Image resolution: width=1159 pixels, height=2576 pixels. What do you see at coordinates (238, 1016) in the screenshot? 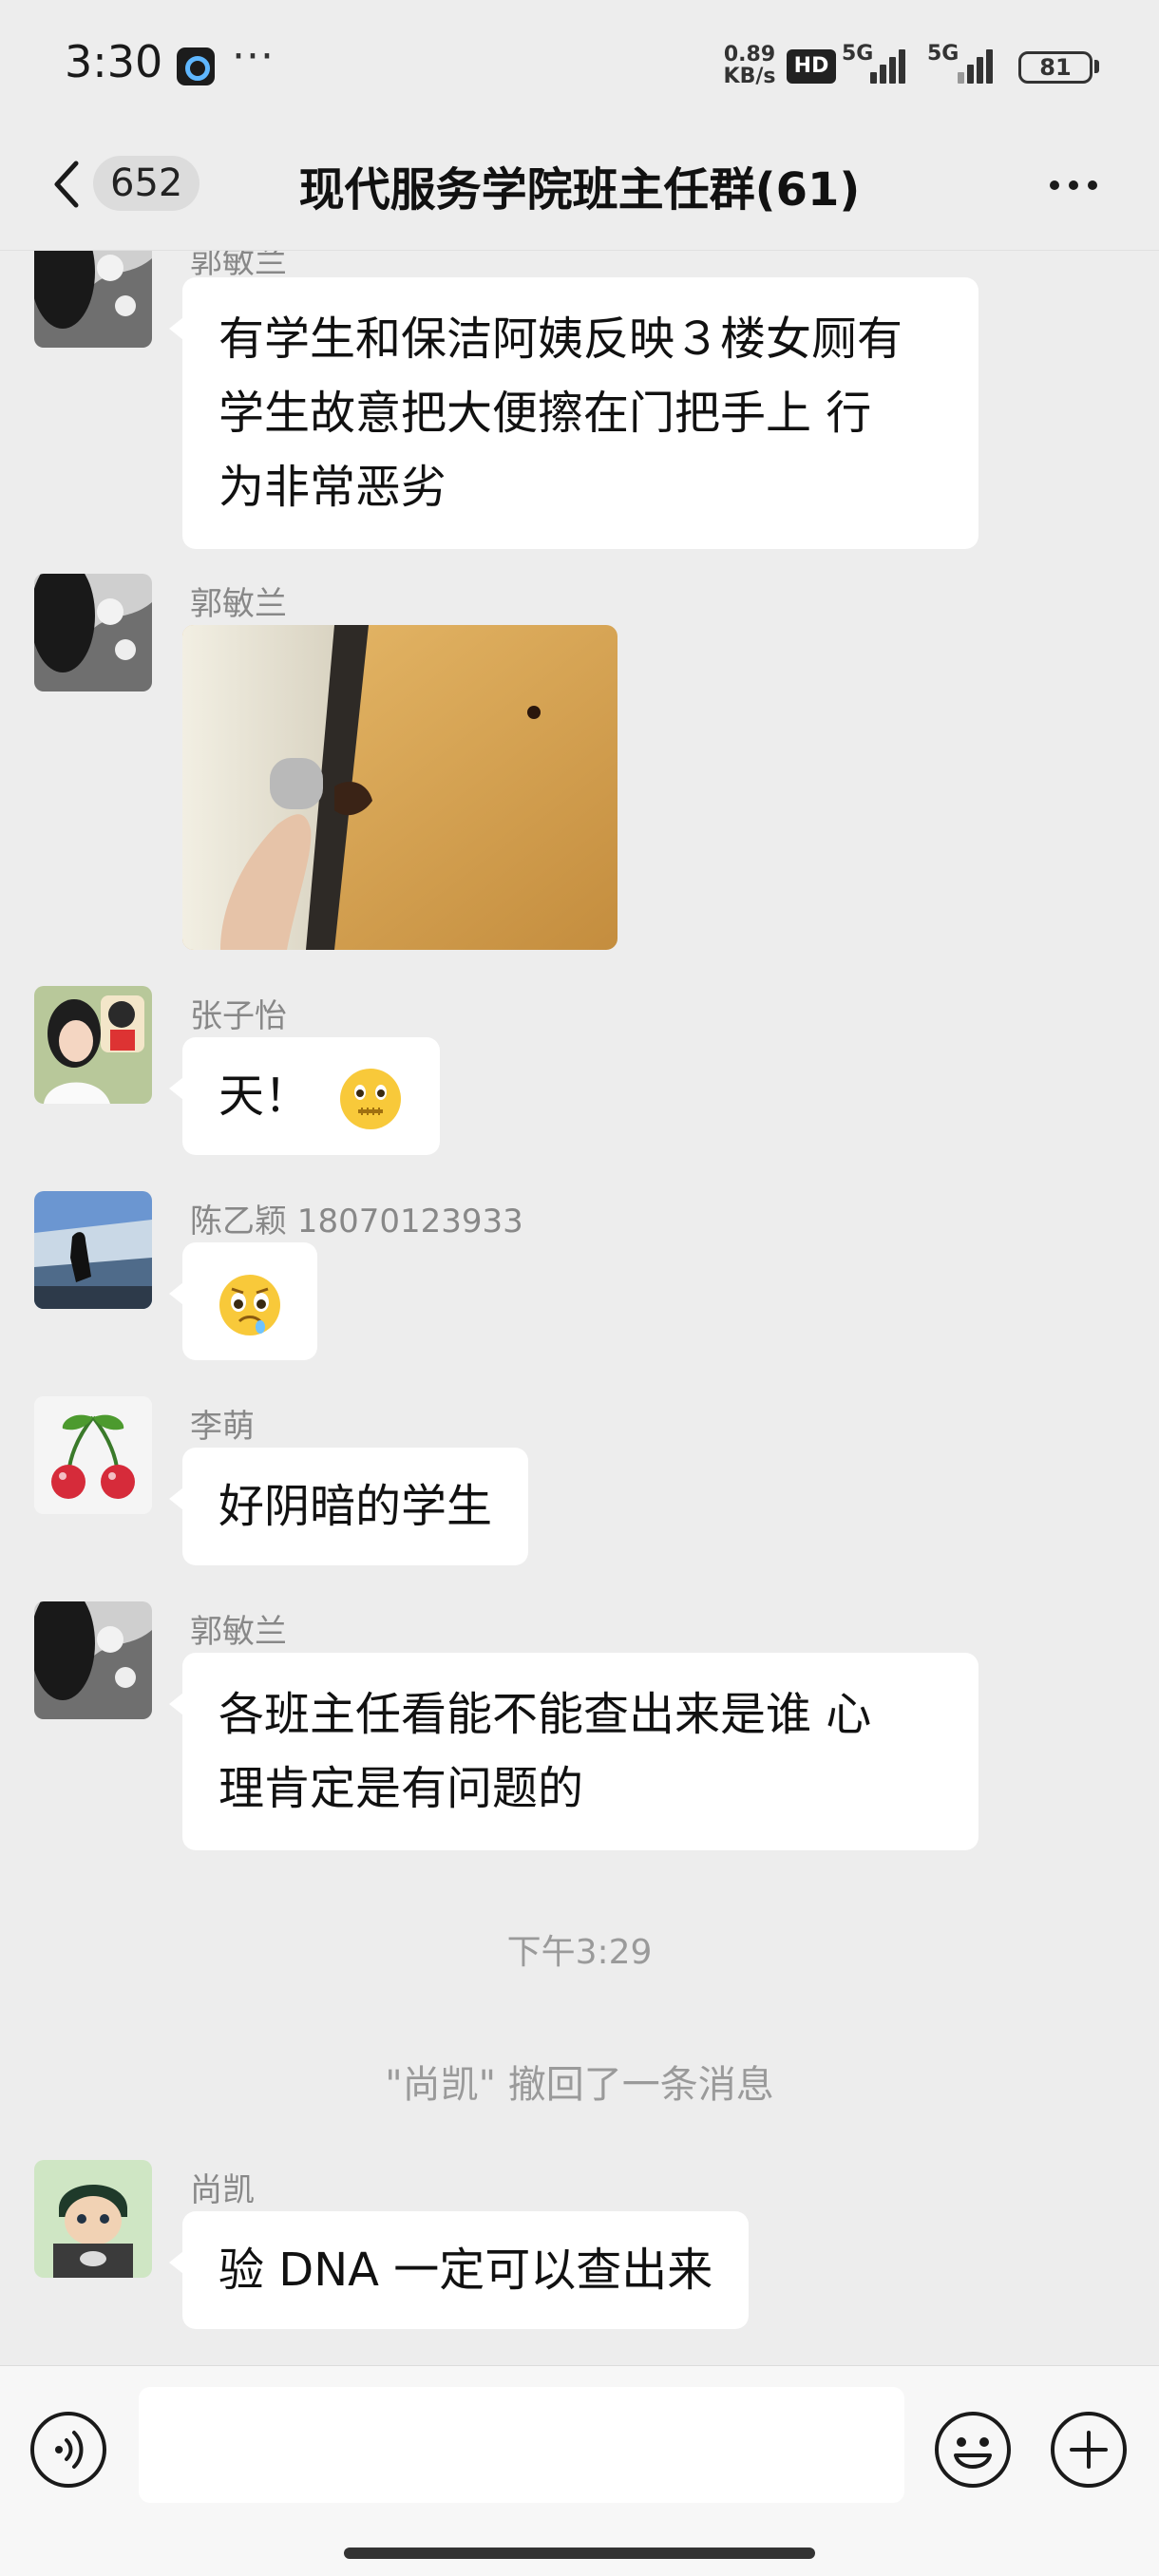
I see `sender-name: 张子怡` at bounding box center [238, 1016].